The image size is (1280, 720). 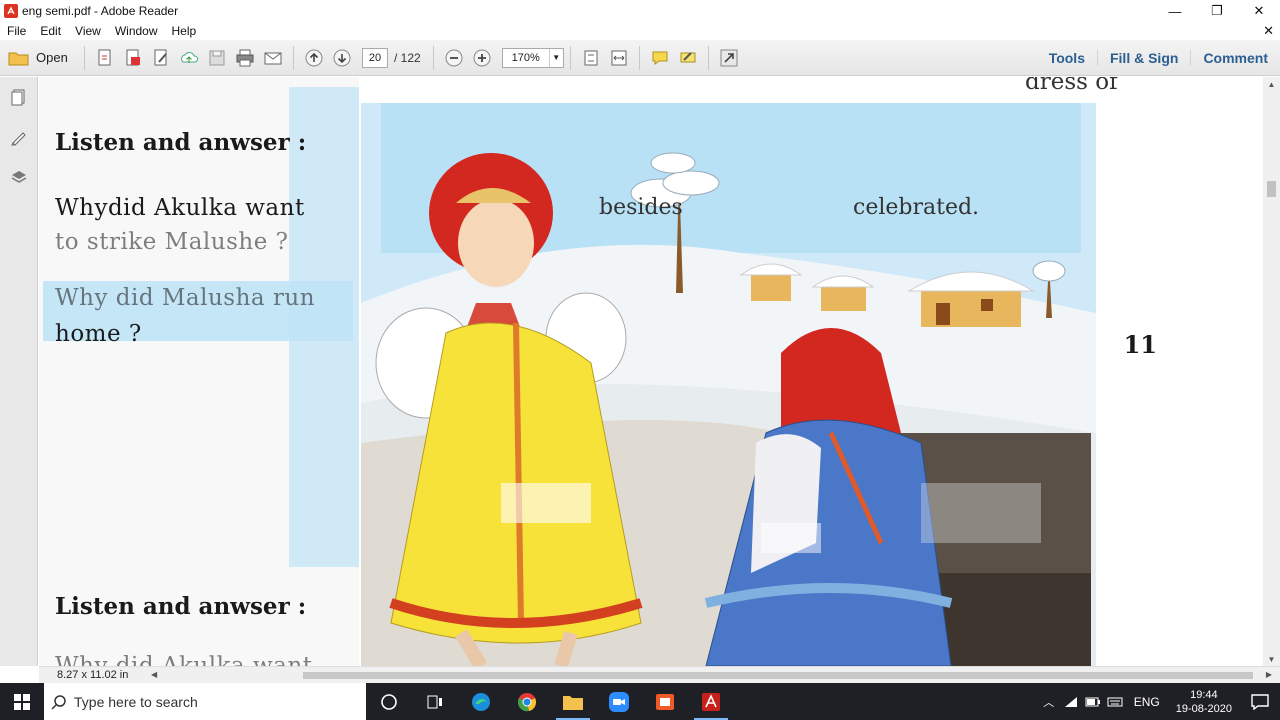 What do you see at coordinates (185, 298) in the screenshot?
I see `question-2-line-1: Why did Malusha run` at bounding box center [185, 298].